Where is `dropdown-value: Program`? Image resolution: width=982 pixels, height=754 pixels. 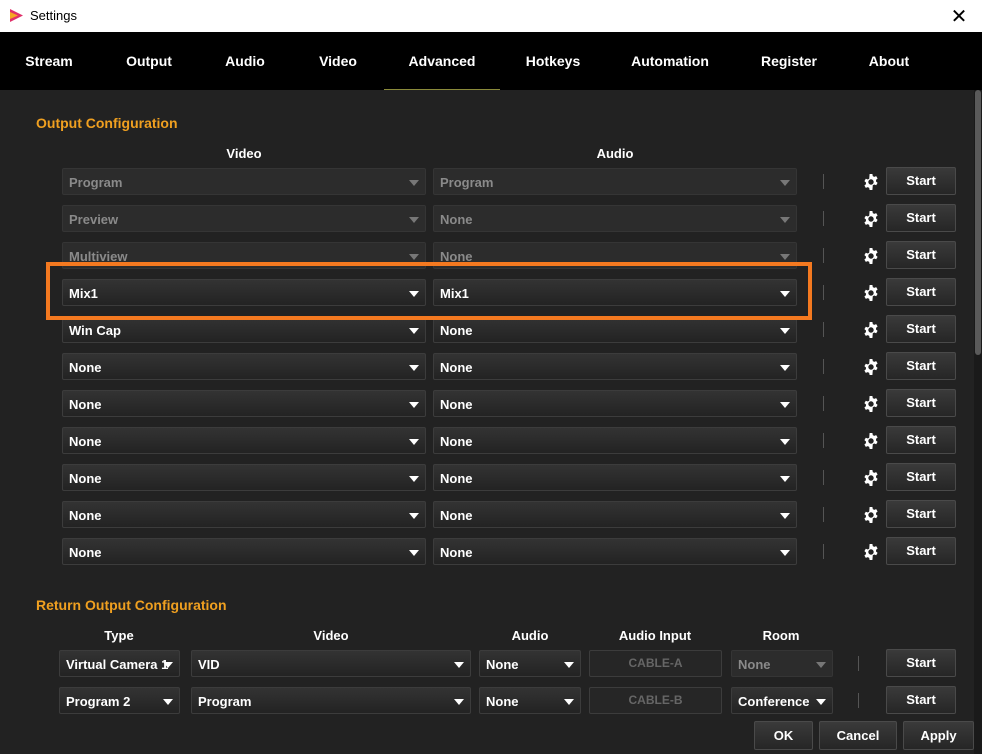
dropdown-value: Program is located at coordinates (225, 701).